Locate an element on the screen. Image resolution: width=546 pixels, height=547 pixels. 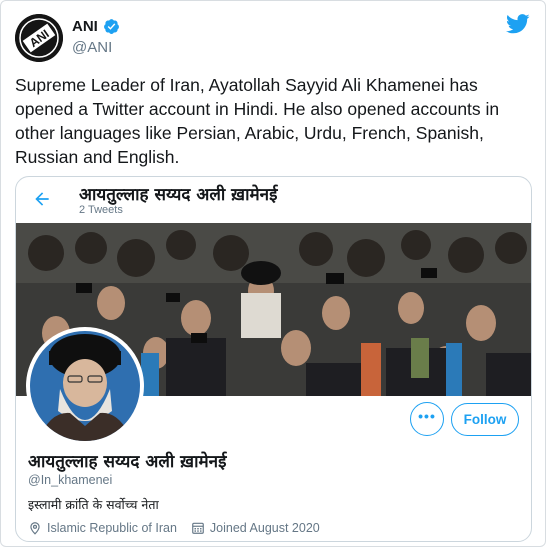
profile-photo is located at coordinates (85, 386).